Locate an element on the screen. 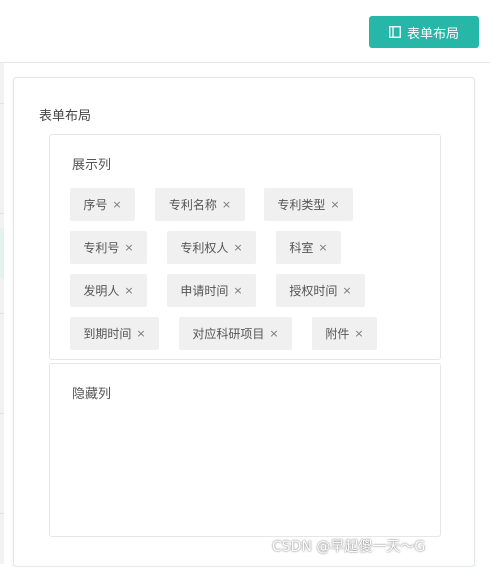 This screenshot has width=490, height=567. top-toolbar: 表单布局 is located at coordinates (245, 31).